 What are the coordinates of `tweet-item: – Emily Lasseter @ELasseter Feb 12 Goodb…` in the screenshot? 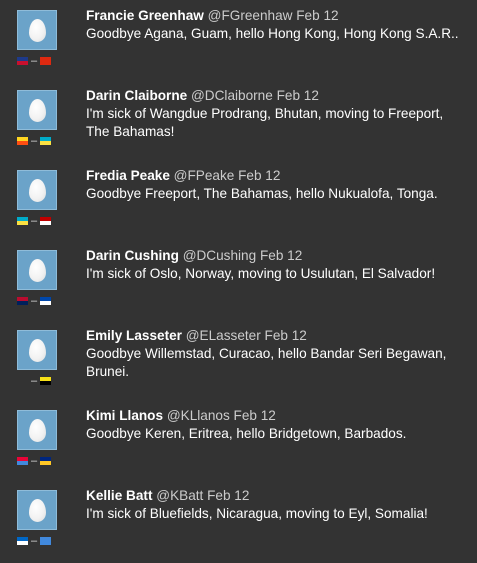 It's located at (238, 360).